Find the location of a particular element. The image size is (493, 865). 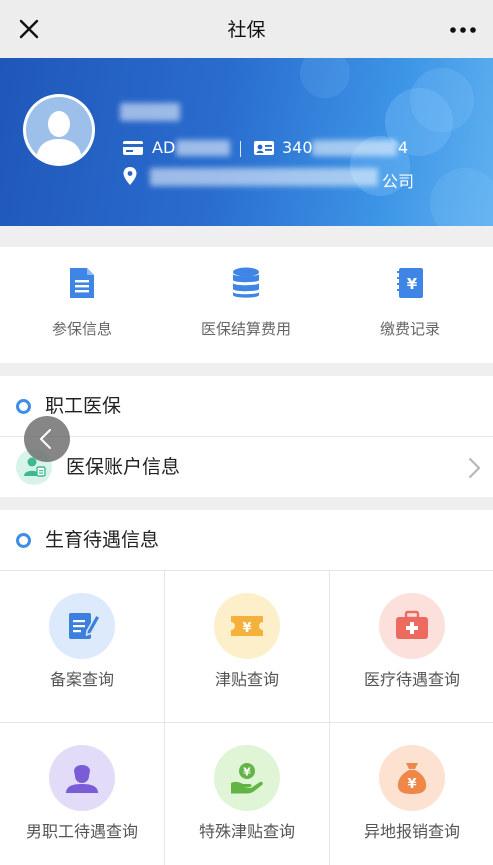

male-employee-icon-bg is located at coordinates (82, 778).